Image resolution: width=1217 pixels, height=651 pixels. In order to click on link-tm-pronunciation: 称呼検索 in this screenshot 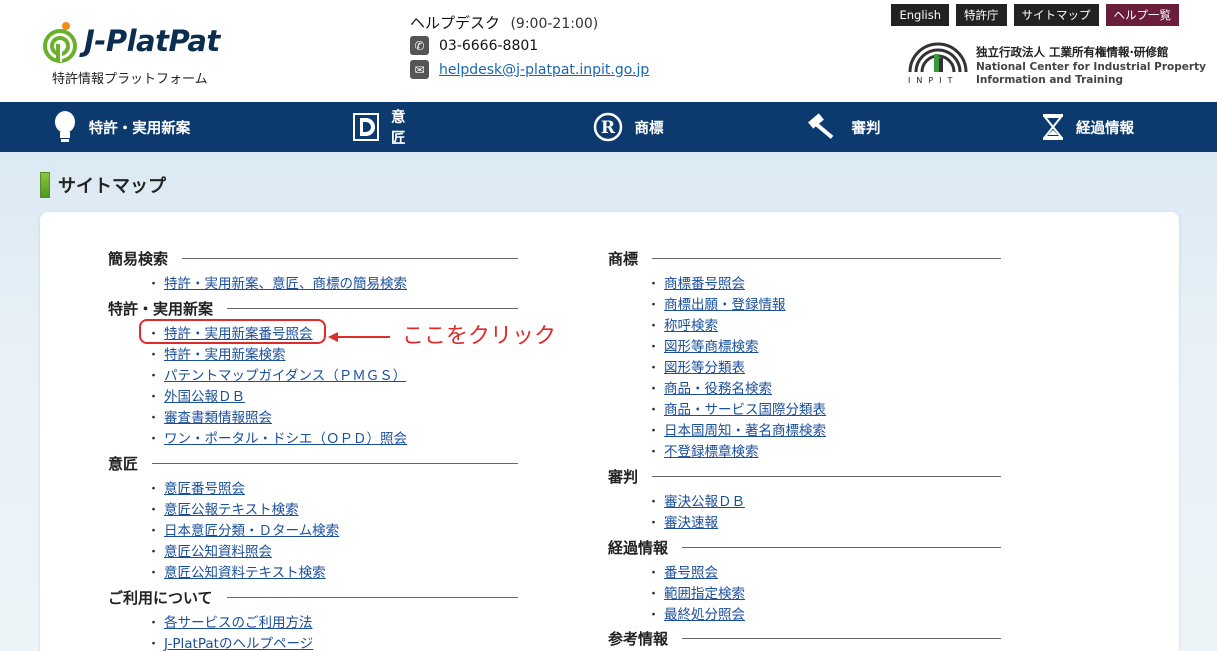, I will do `click(691, 324)`.